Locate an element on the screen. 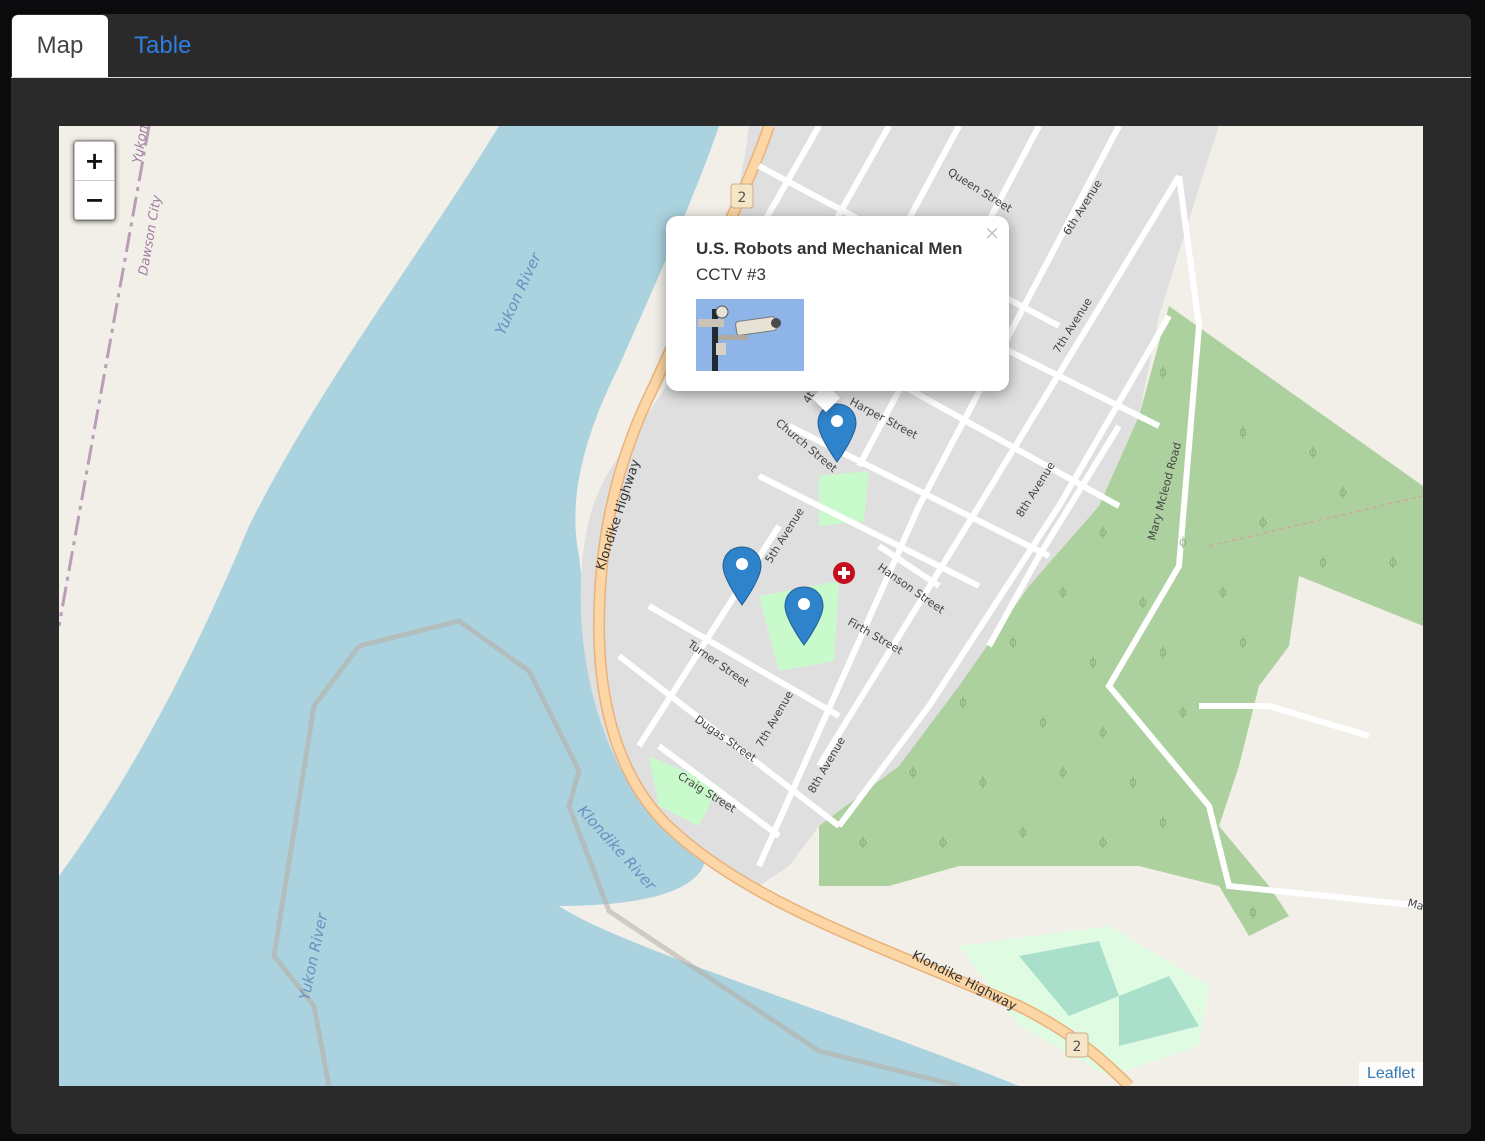  highway-shield-2: 2 is located at coordinates (1077, 1045).